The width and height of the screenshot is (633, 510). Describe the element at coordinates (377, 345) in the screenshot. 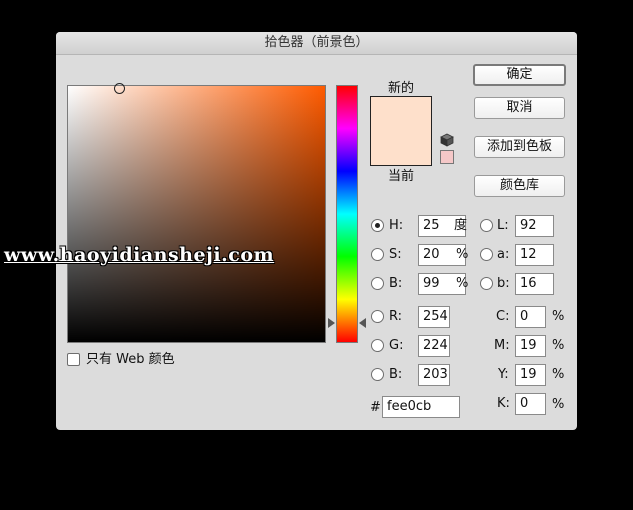

I see `green-radio` at that location.